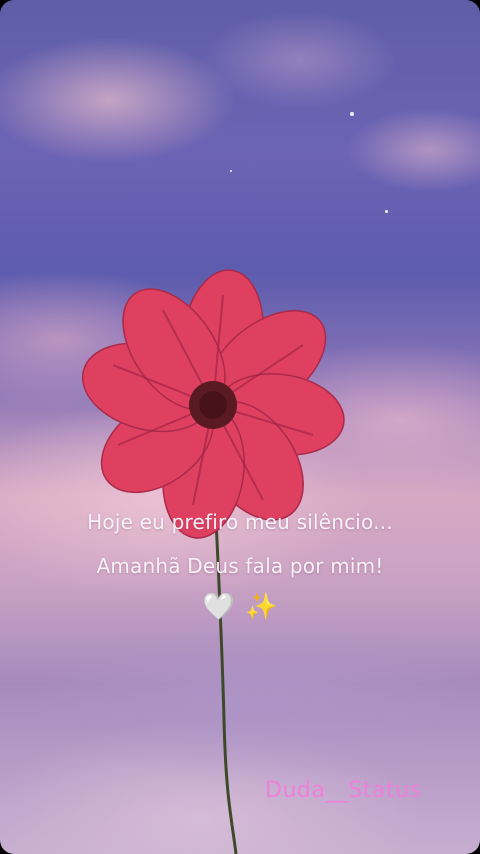 This screenshot has width=480, height=854. What do you see at coordinates (240, 607) in the screenshot?
I see `emoji-row: 🤍 ✨` at bounding box center [240, 607].